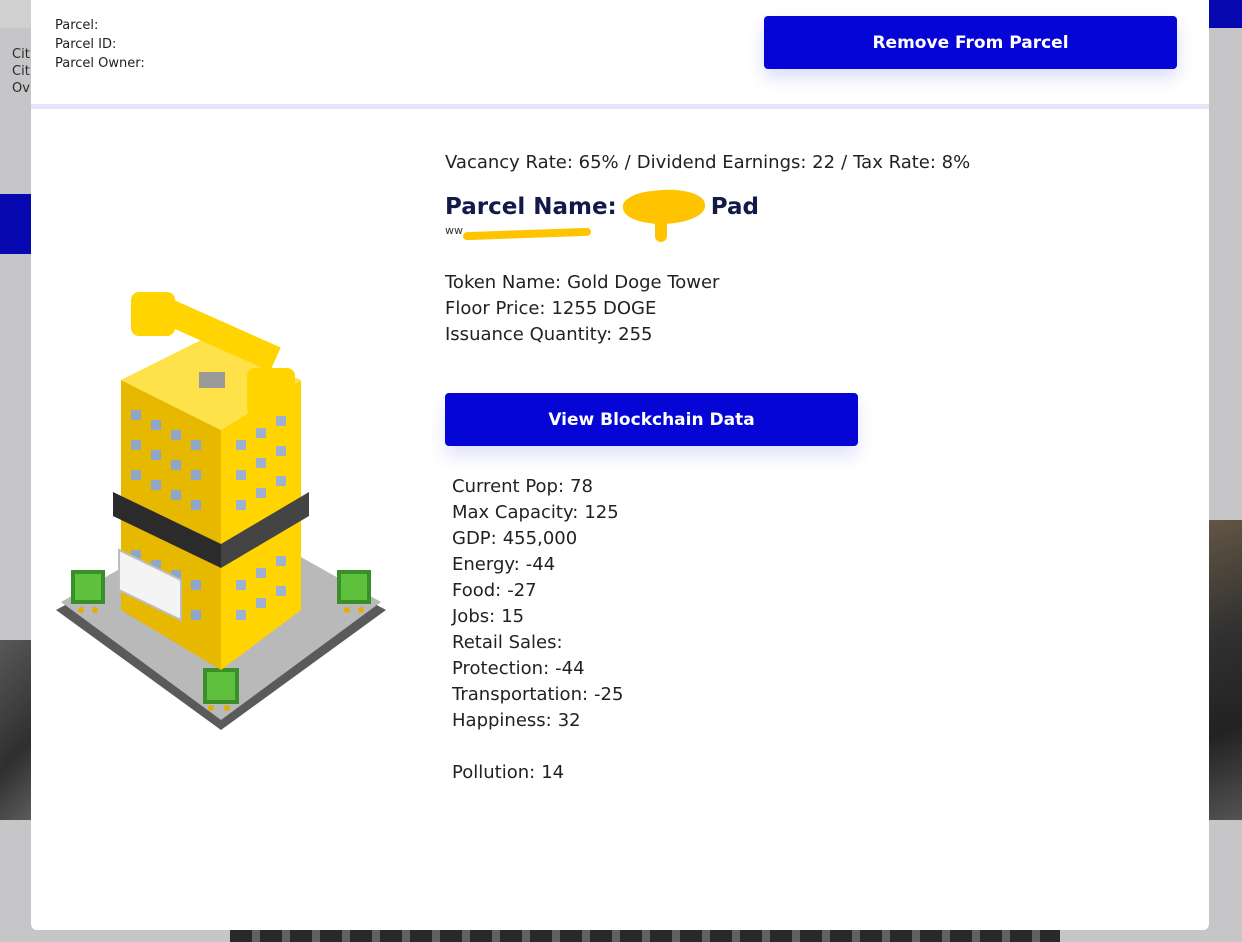  I want to click on stat-row: GDP: 455,000, so click(711, 539).